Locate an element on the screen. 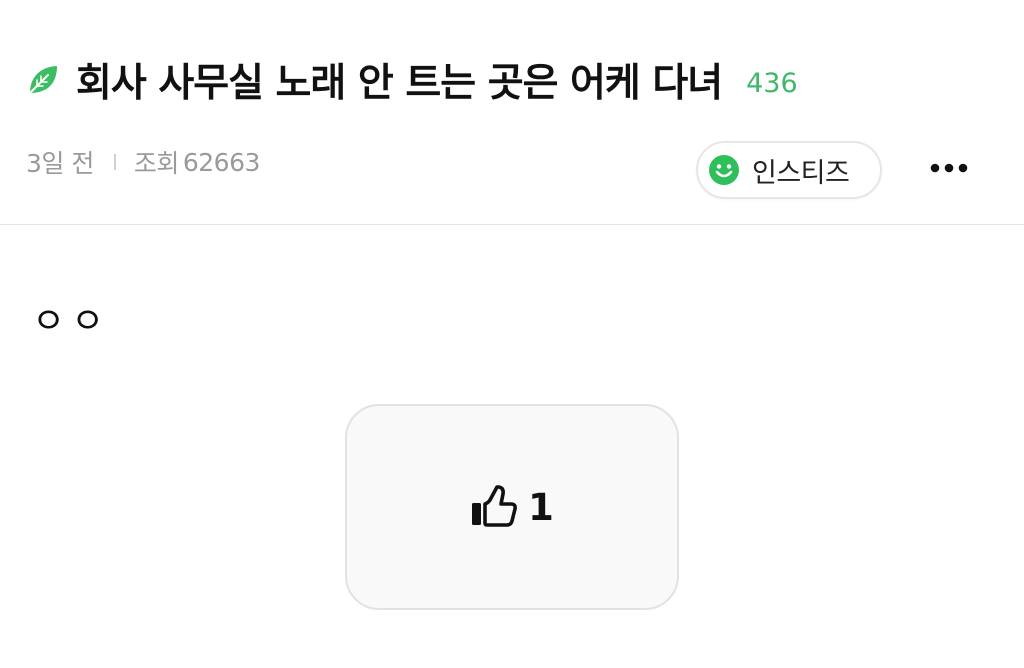 The width and height of the screenshot is (1024, 668). board-chip-label: 인스티즈 is located at coordinates (801, 173).